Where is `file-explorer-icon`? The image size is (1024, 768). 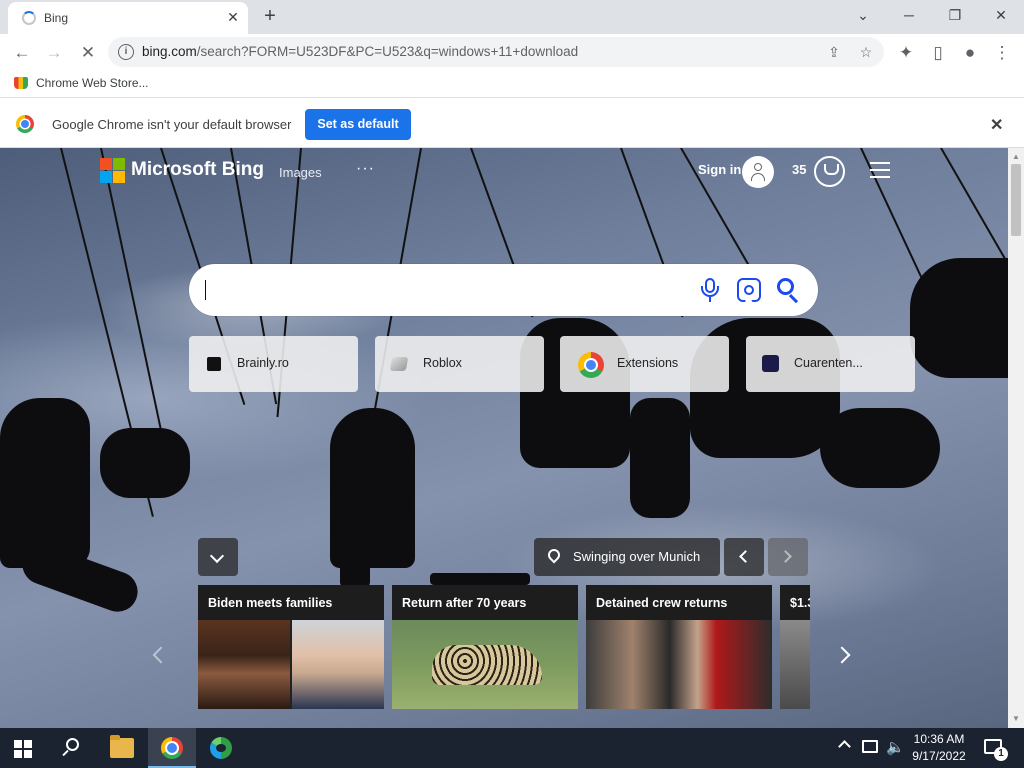
file-explorer-icon is located at coordinates (122, 746).